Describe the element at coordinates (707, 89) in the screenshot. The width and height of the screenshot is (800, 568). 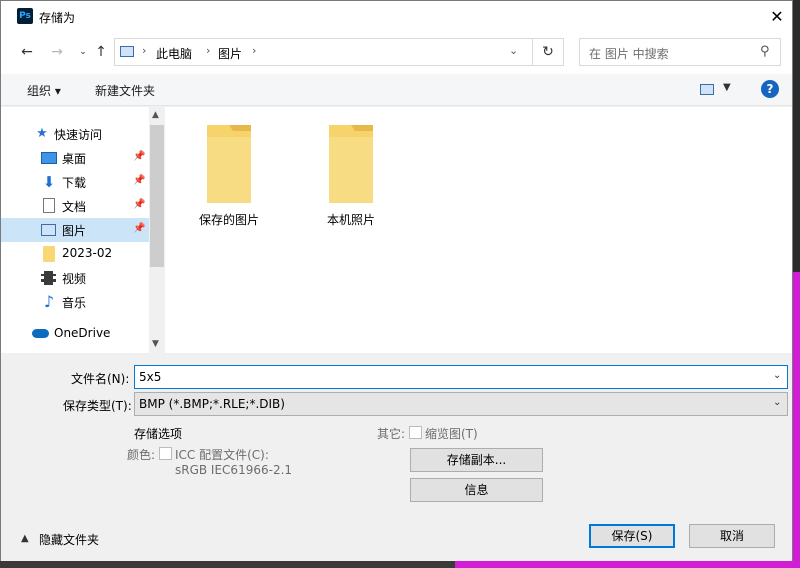
I see `view-options-icon` at that location.